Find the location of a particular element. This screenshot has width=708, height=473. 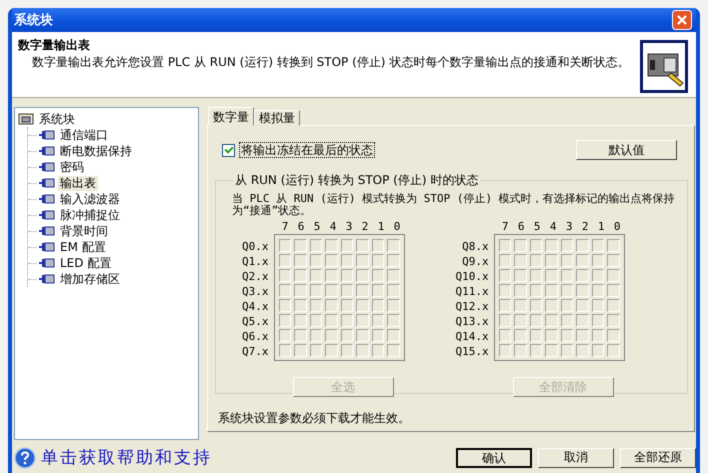

help-icon is located at coordinates (25, 457).